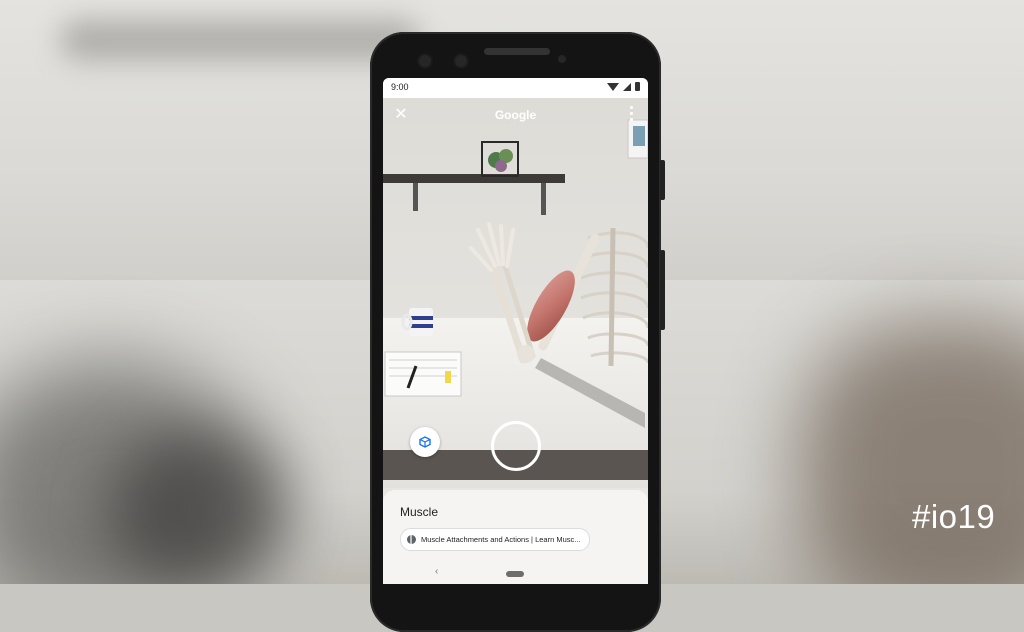  What do you see at coordinates (562, 59) in the screenshot?
I see `proximity-sensor` at bounding box center [562, 59].